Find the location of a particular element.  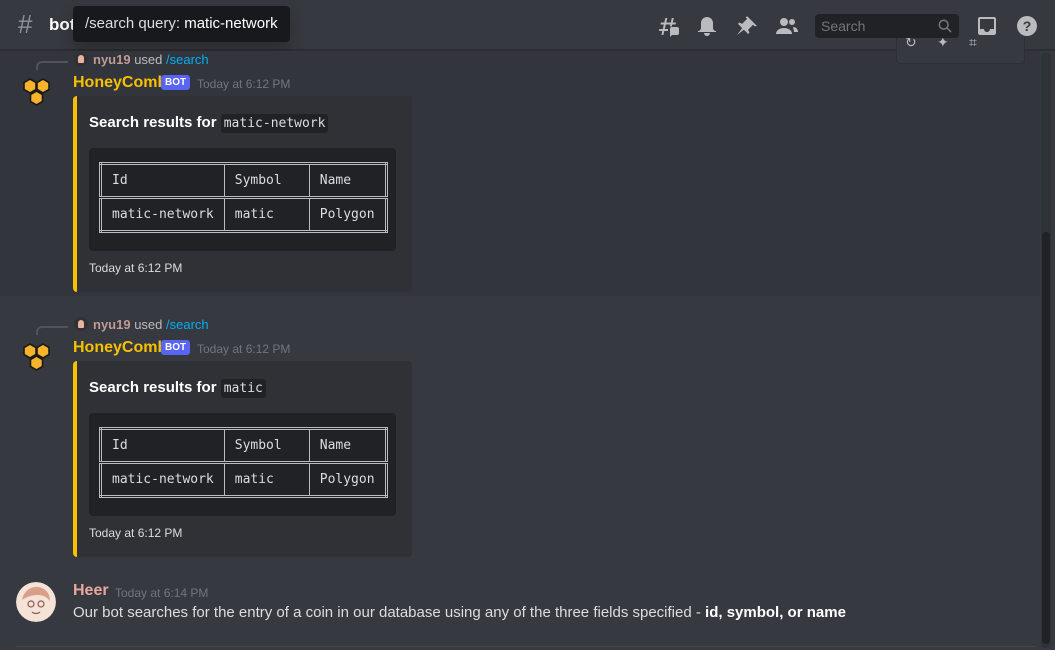

help-icon: ? is located at coordinates (1027, 26).